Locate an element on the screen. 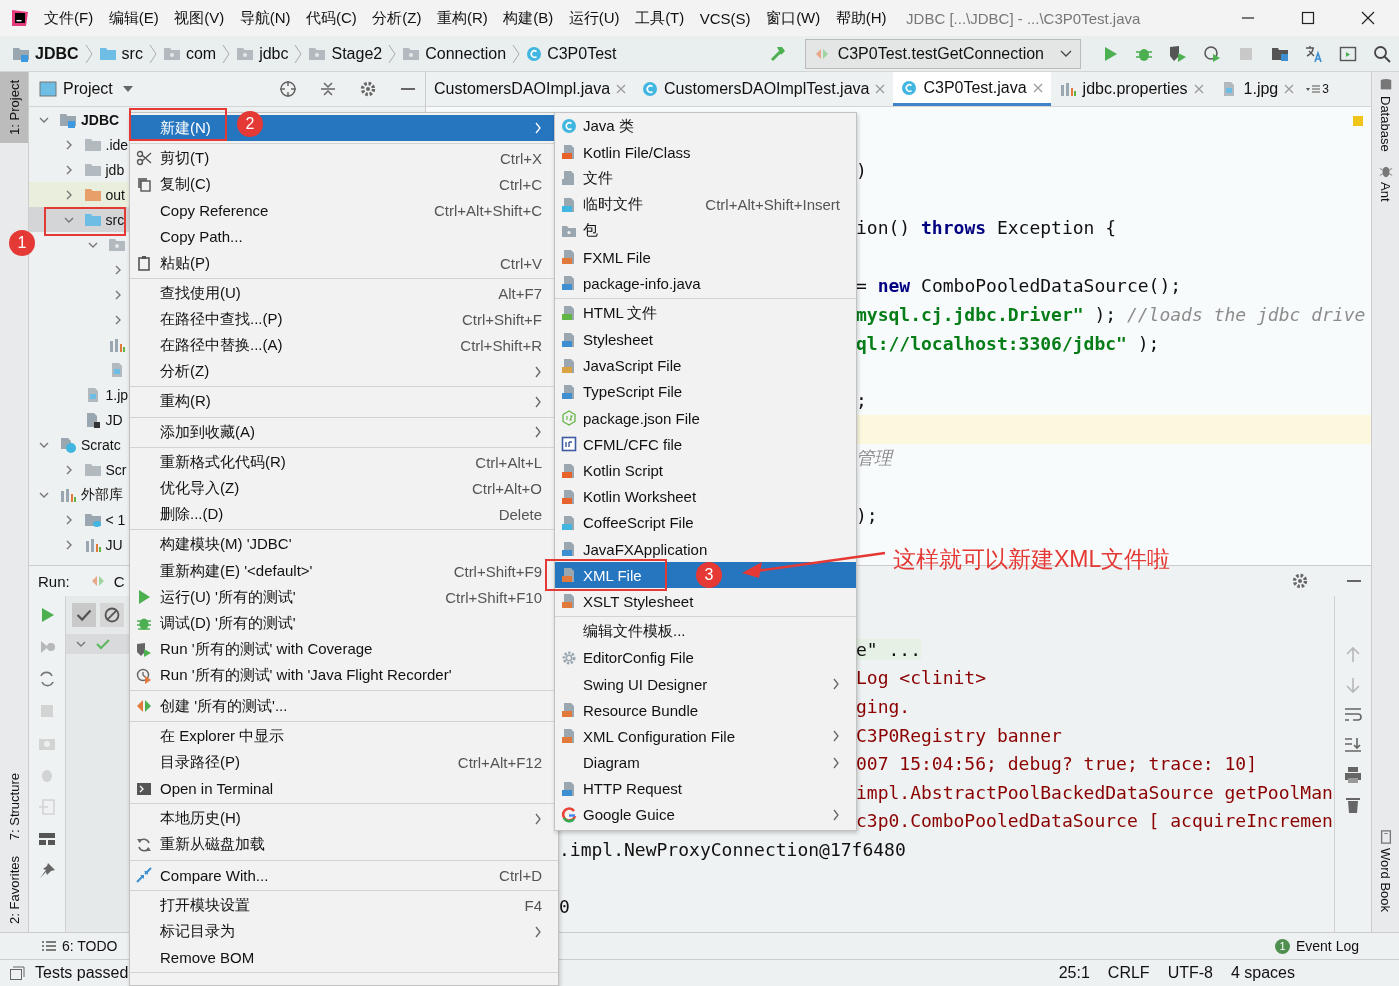 The image size is (1399, 986). status-message: Tests passed is located at coordinates (82, 973).